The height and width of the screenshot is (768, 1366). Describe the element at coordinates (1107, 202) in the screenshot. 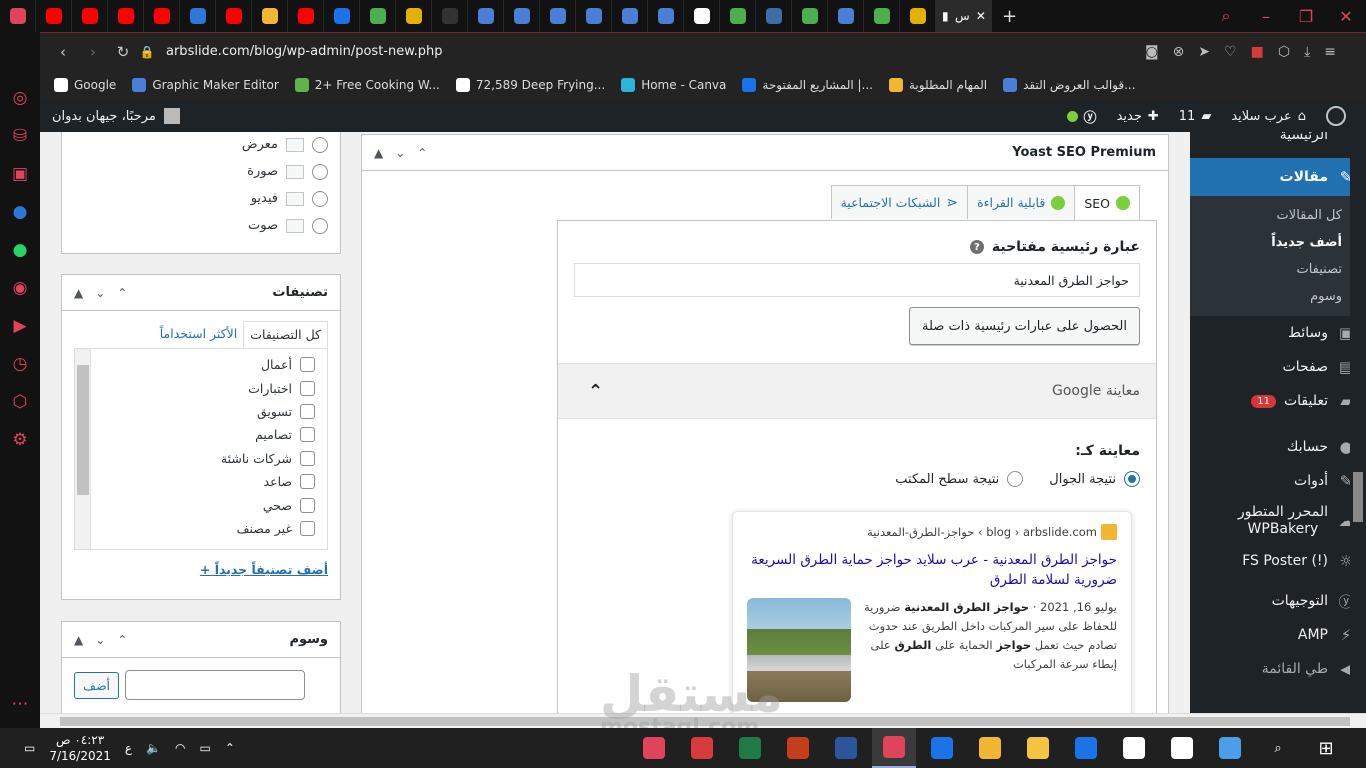

I see `tab-seo: SEO` at that location.